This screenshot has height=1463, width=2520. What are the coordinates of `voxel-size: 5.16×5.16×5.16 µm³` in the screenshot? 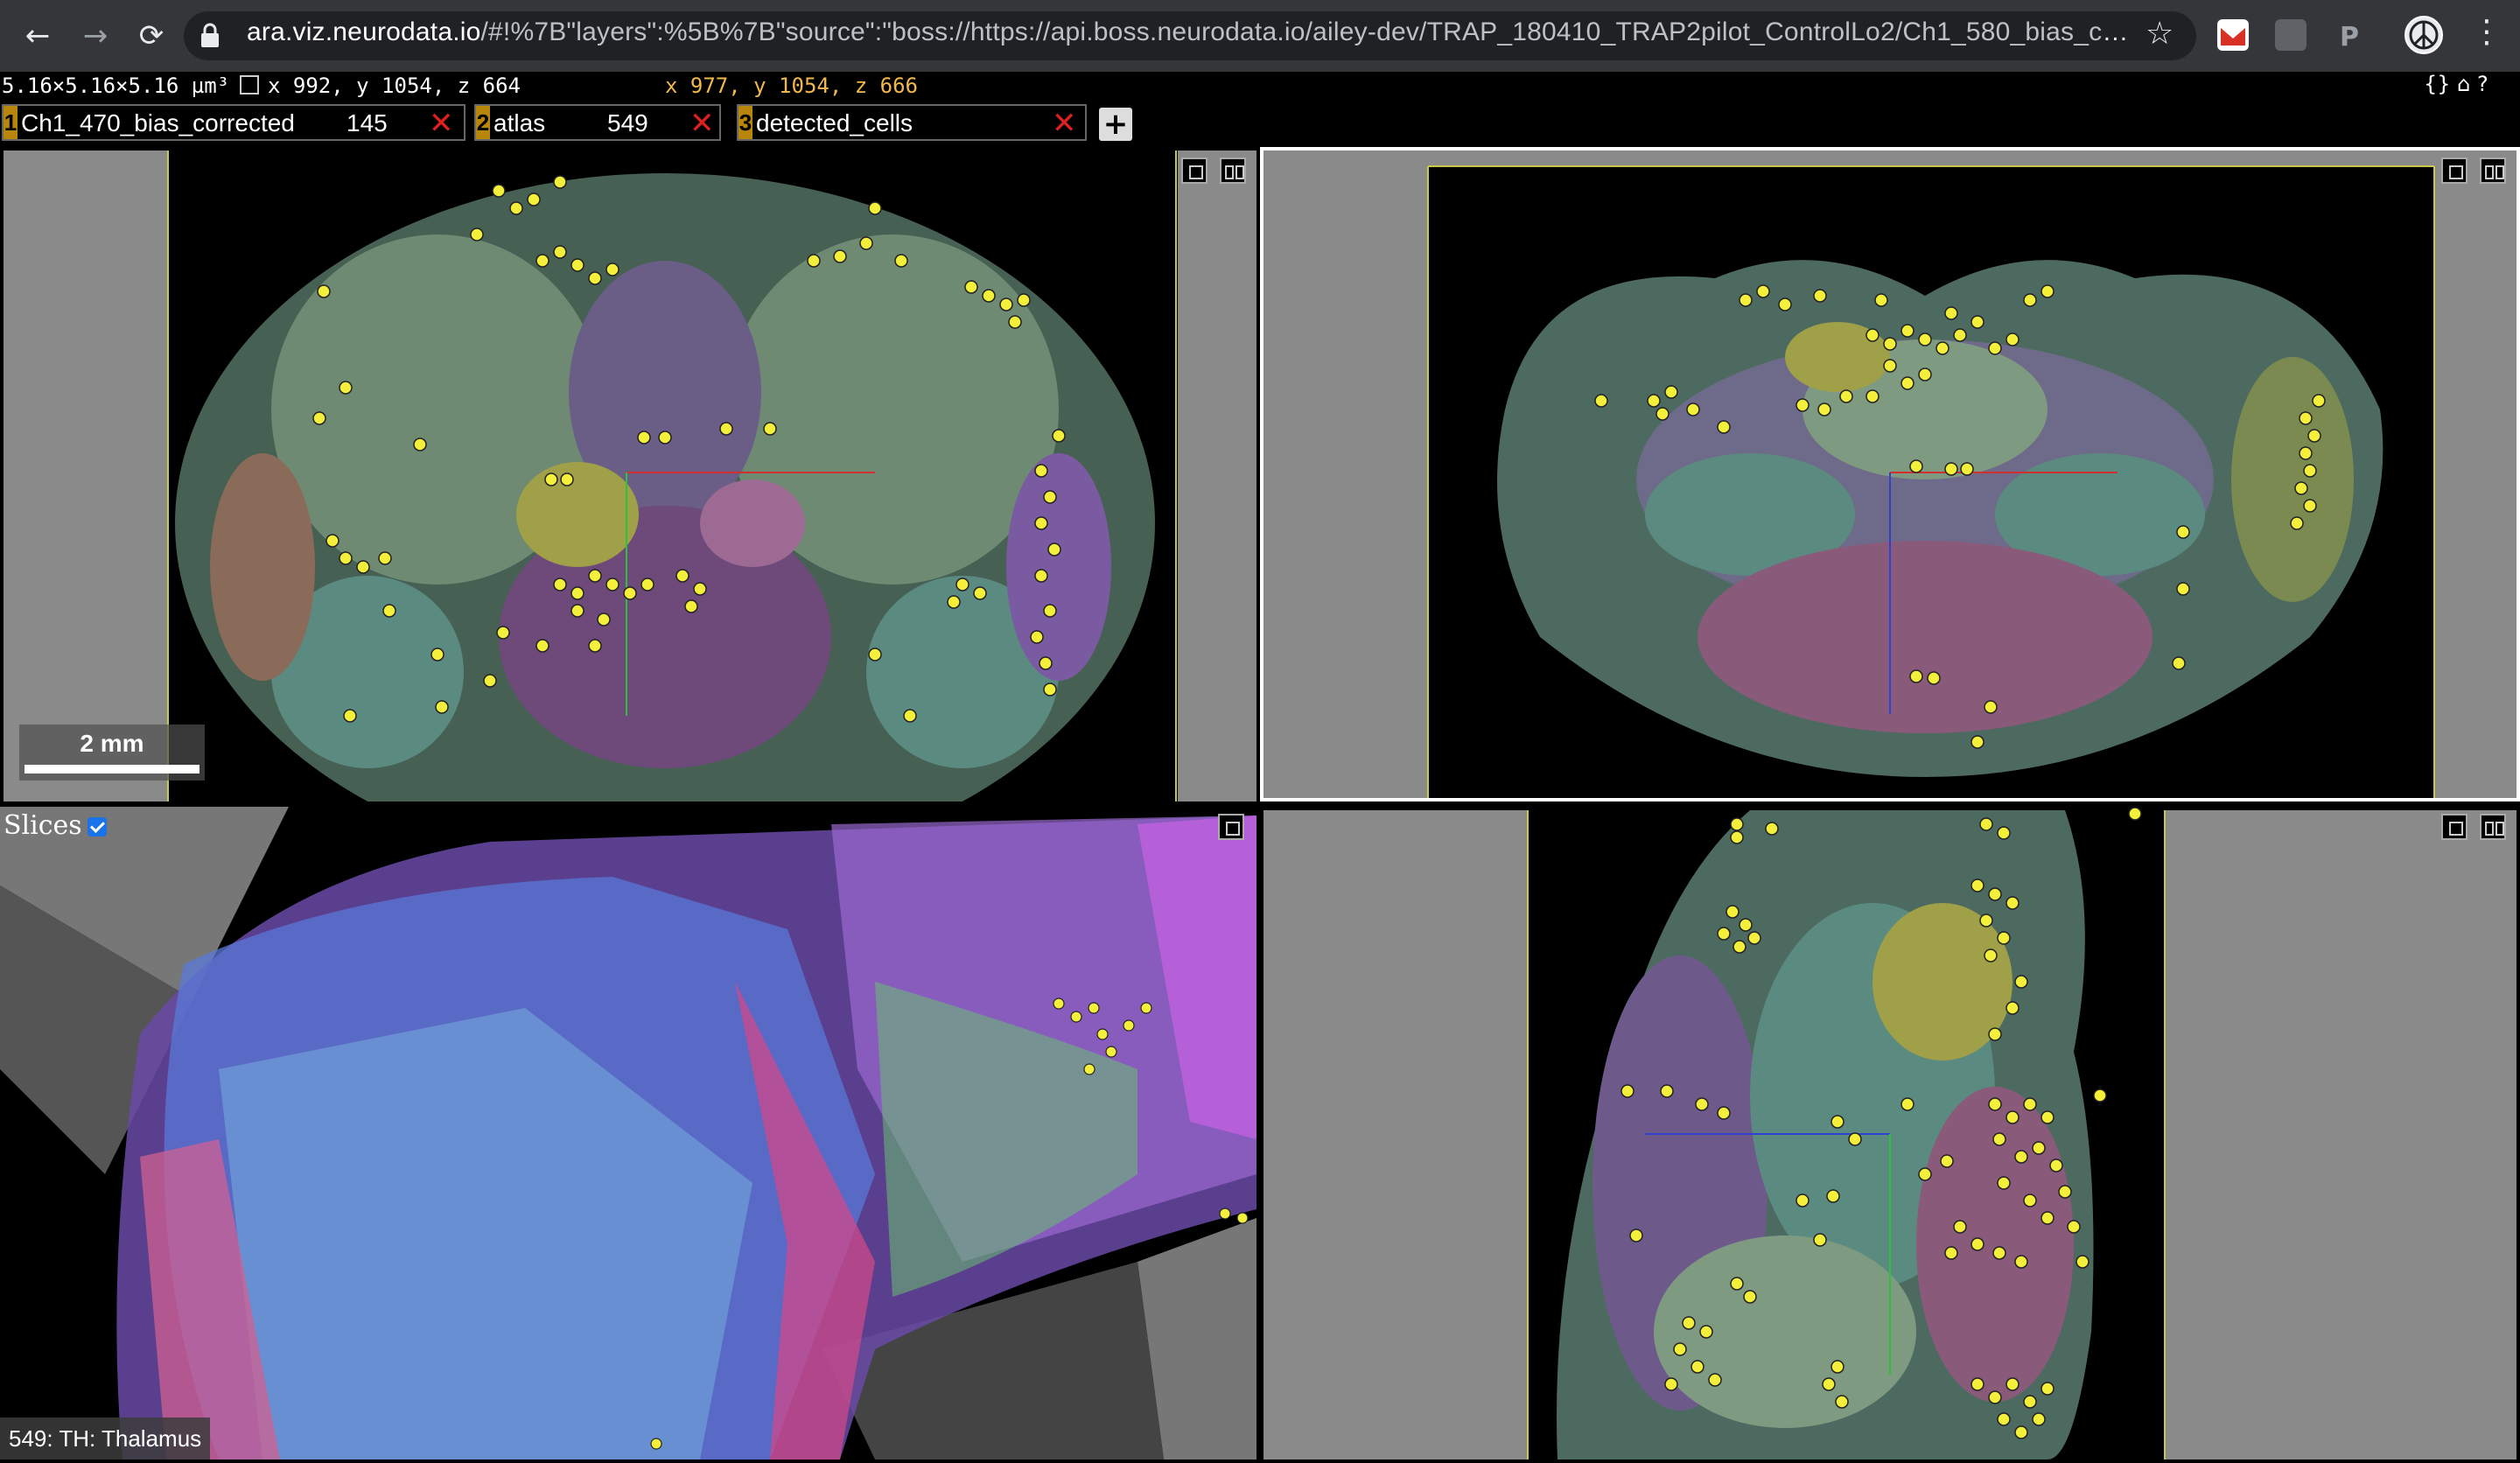 It's located at (116, 86).